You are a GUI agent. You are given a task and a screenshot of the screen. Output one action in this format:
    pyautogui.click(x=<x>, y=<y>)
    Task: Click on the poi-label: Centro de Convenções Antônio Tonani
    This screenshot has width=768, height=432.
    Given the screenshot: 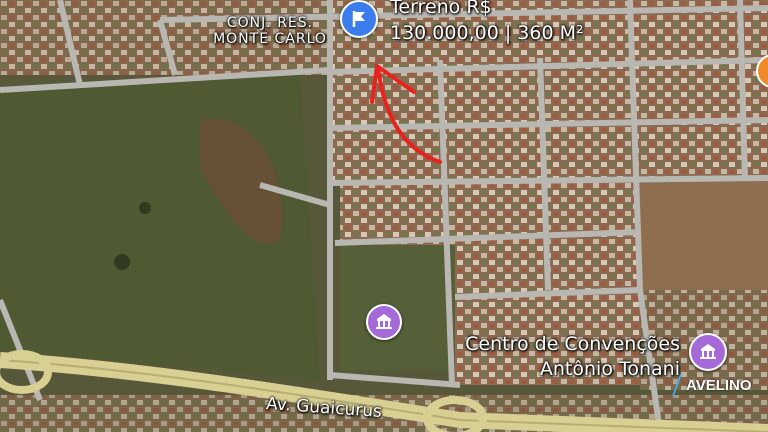 What is the action you would take?
    pyautogui.click(x=560, y=357)
    